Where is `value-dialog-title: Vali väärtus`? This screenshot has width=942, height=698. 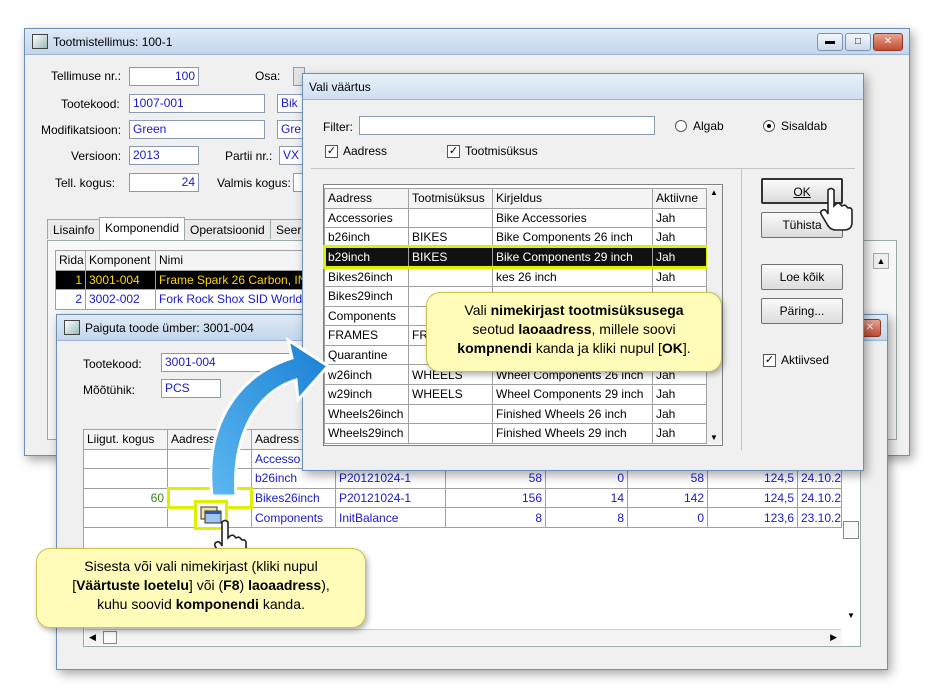 value-dialog-title: Vali väärtus is located at coordinates (340, 87).